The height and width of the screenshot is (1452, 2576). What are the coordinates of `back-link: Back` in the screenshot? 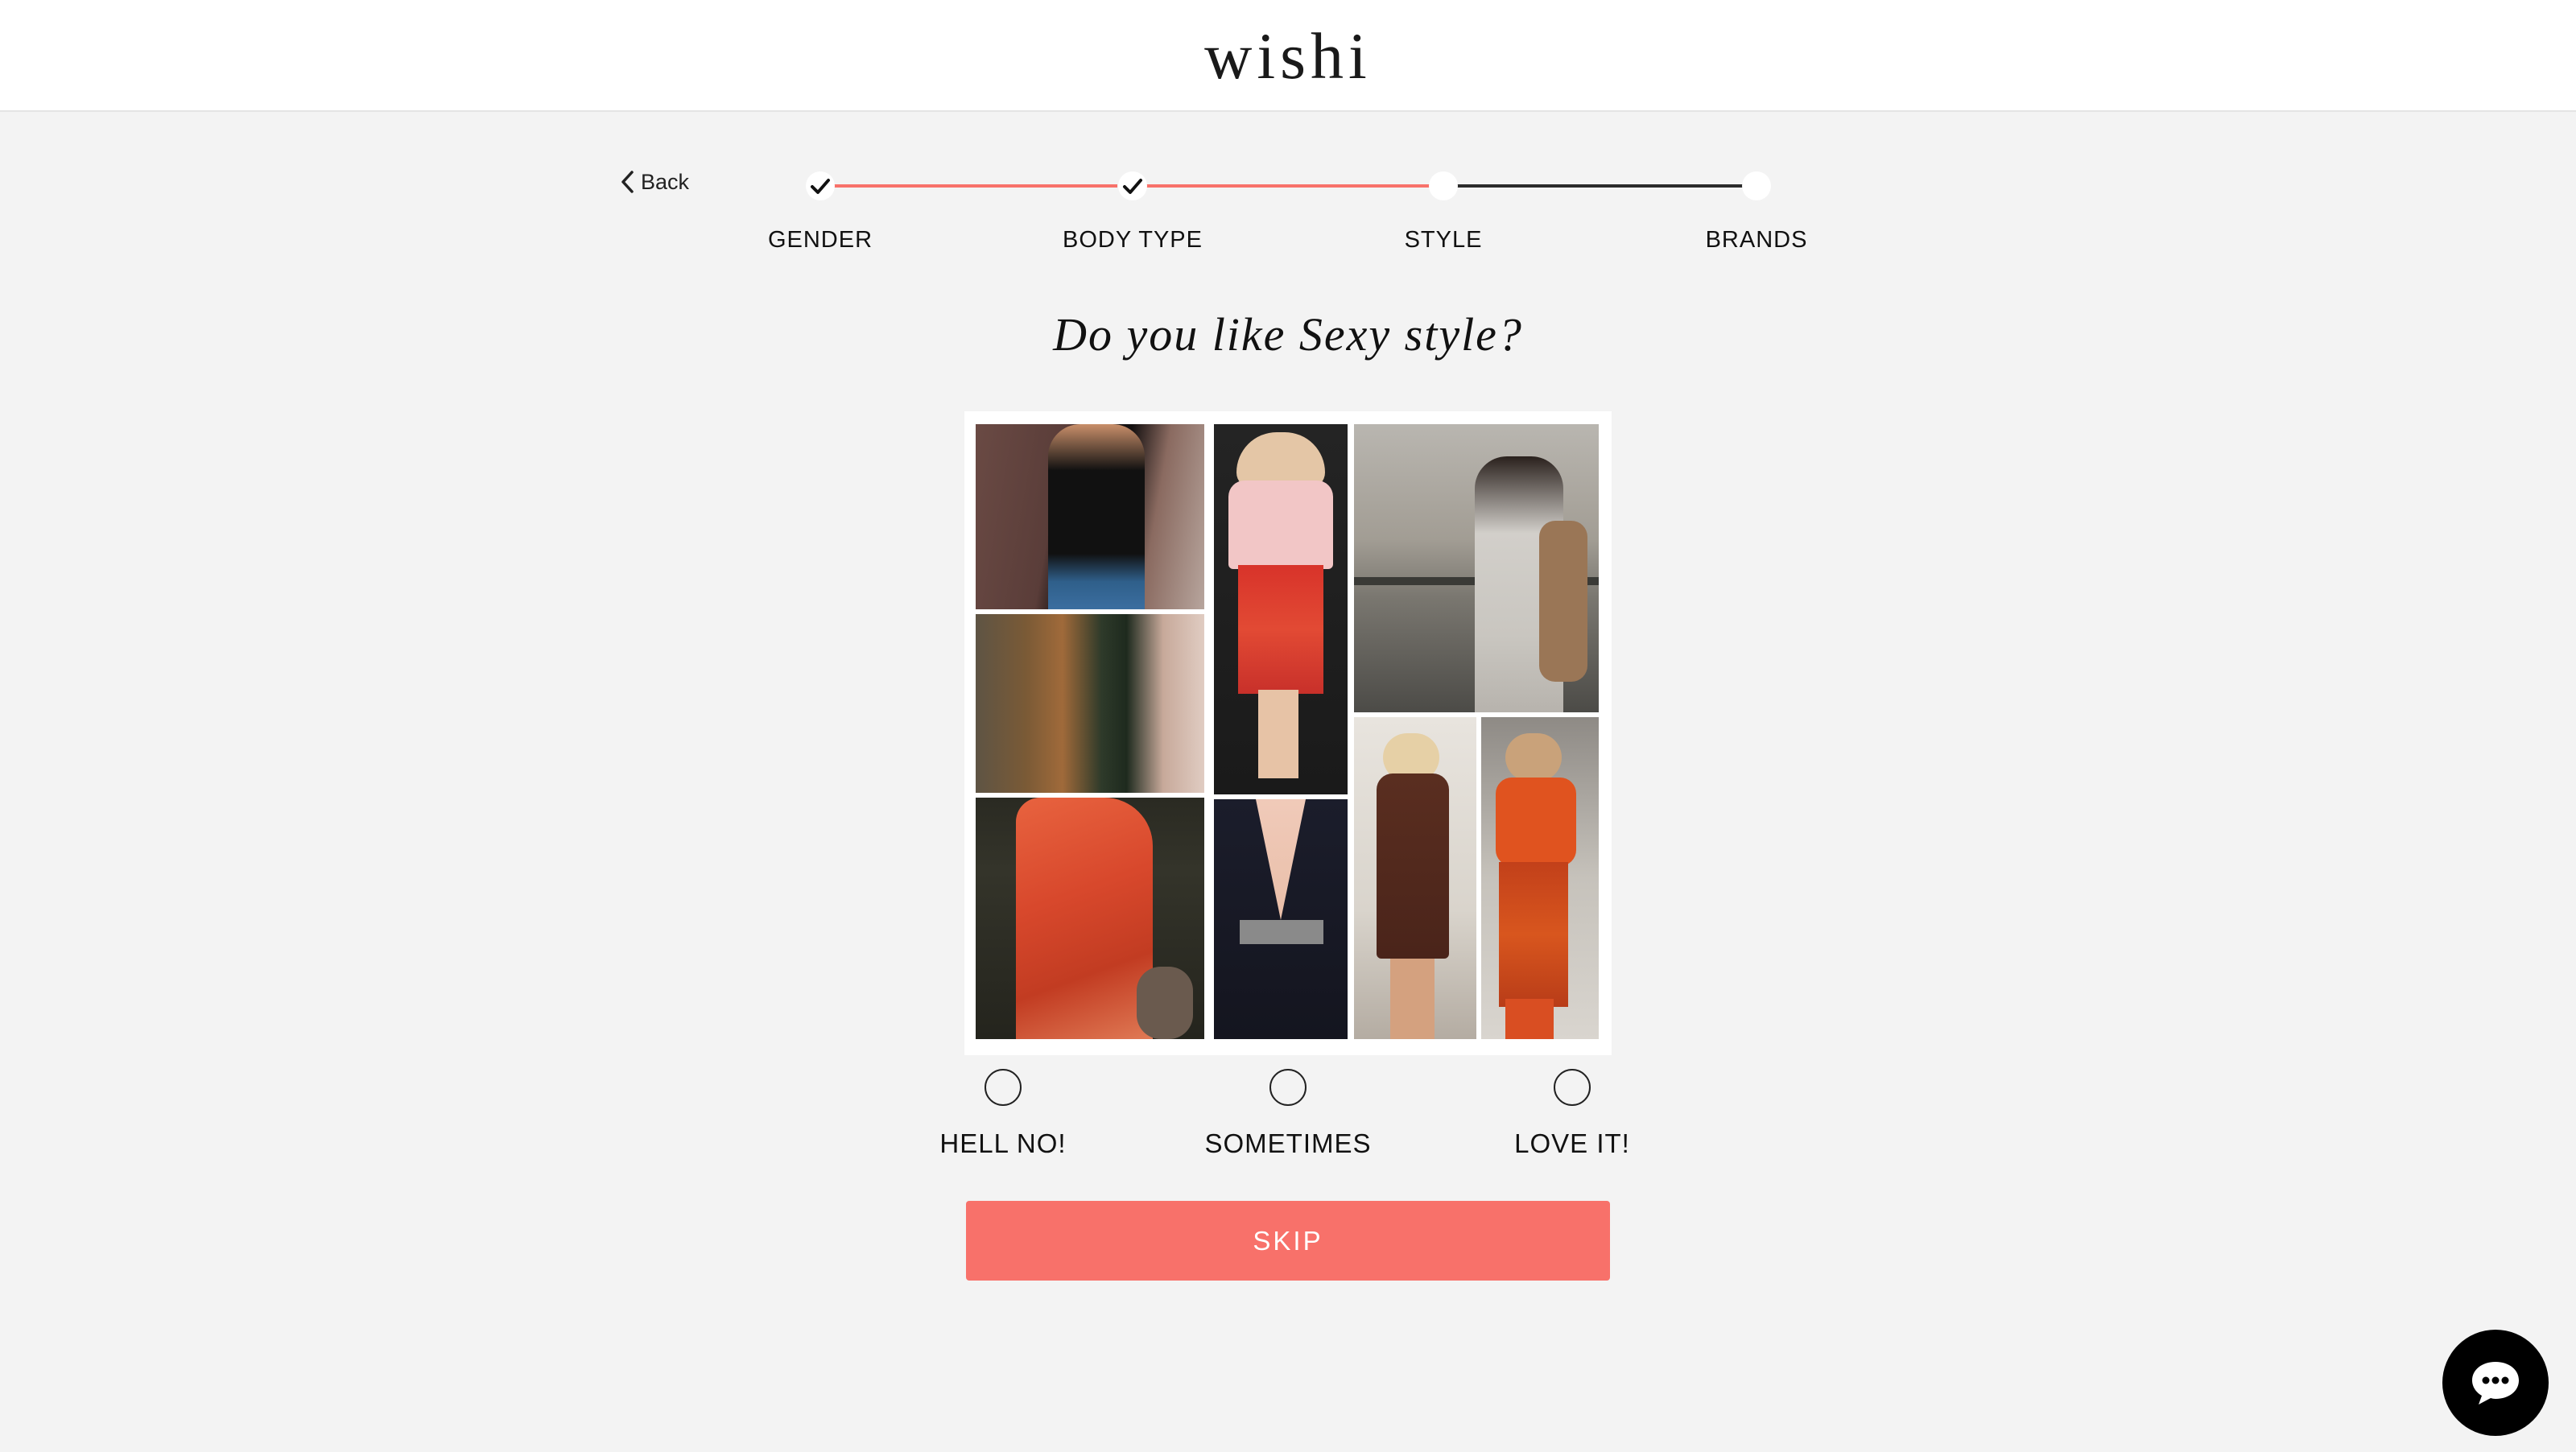 It's located at (654, 182).